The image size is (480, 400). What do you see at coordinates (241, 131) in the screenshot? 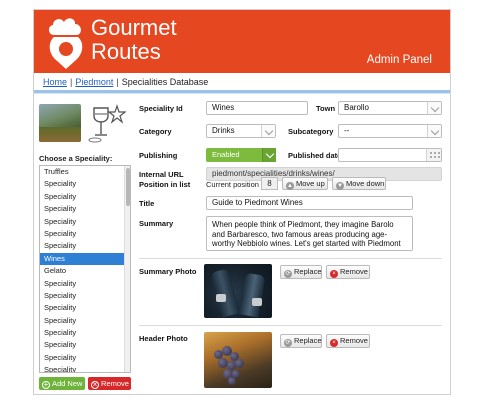
I see `category-select: Drinks` at bounding box center [241, 131].